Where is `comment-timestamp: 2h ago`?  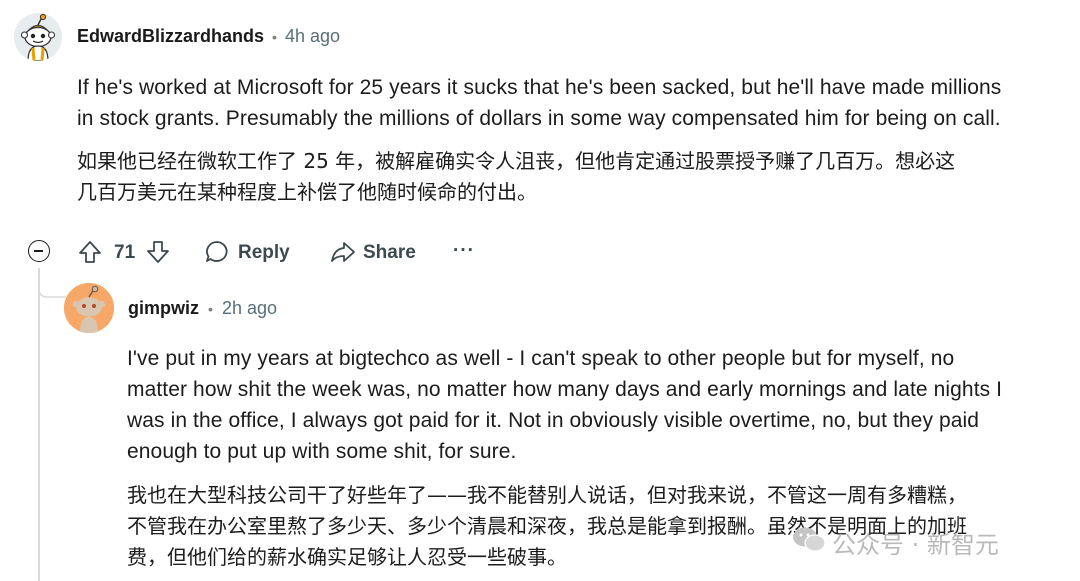
comment-timestamp: 2h ago is located at coordinates (249, 308).